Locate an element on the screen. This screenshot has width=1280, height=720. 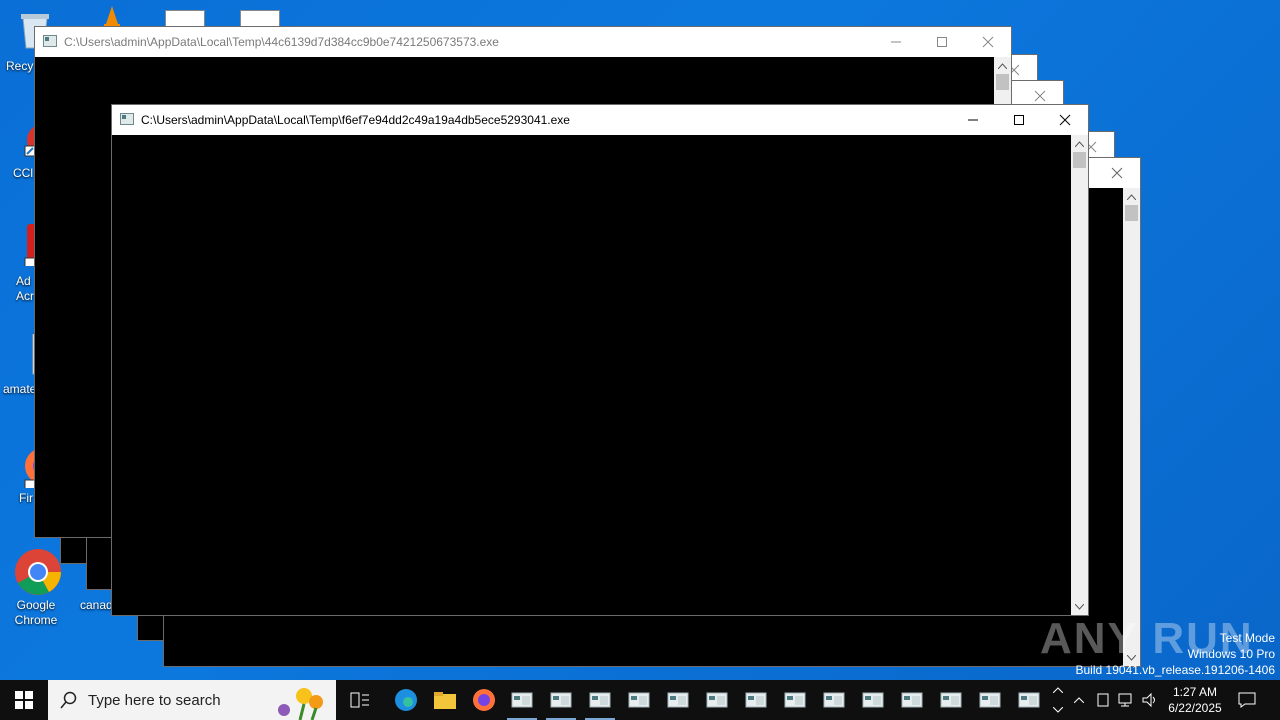
taskbar: Type here to search 1:27 AM 6/22/2025 is located at coordinates (640, 700).